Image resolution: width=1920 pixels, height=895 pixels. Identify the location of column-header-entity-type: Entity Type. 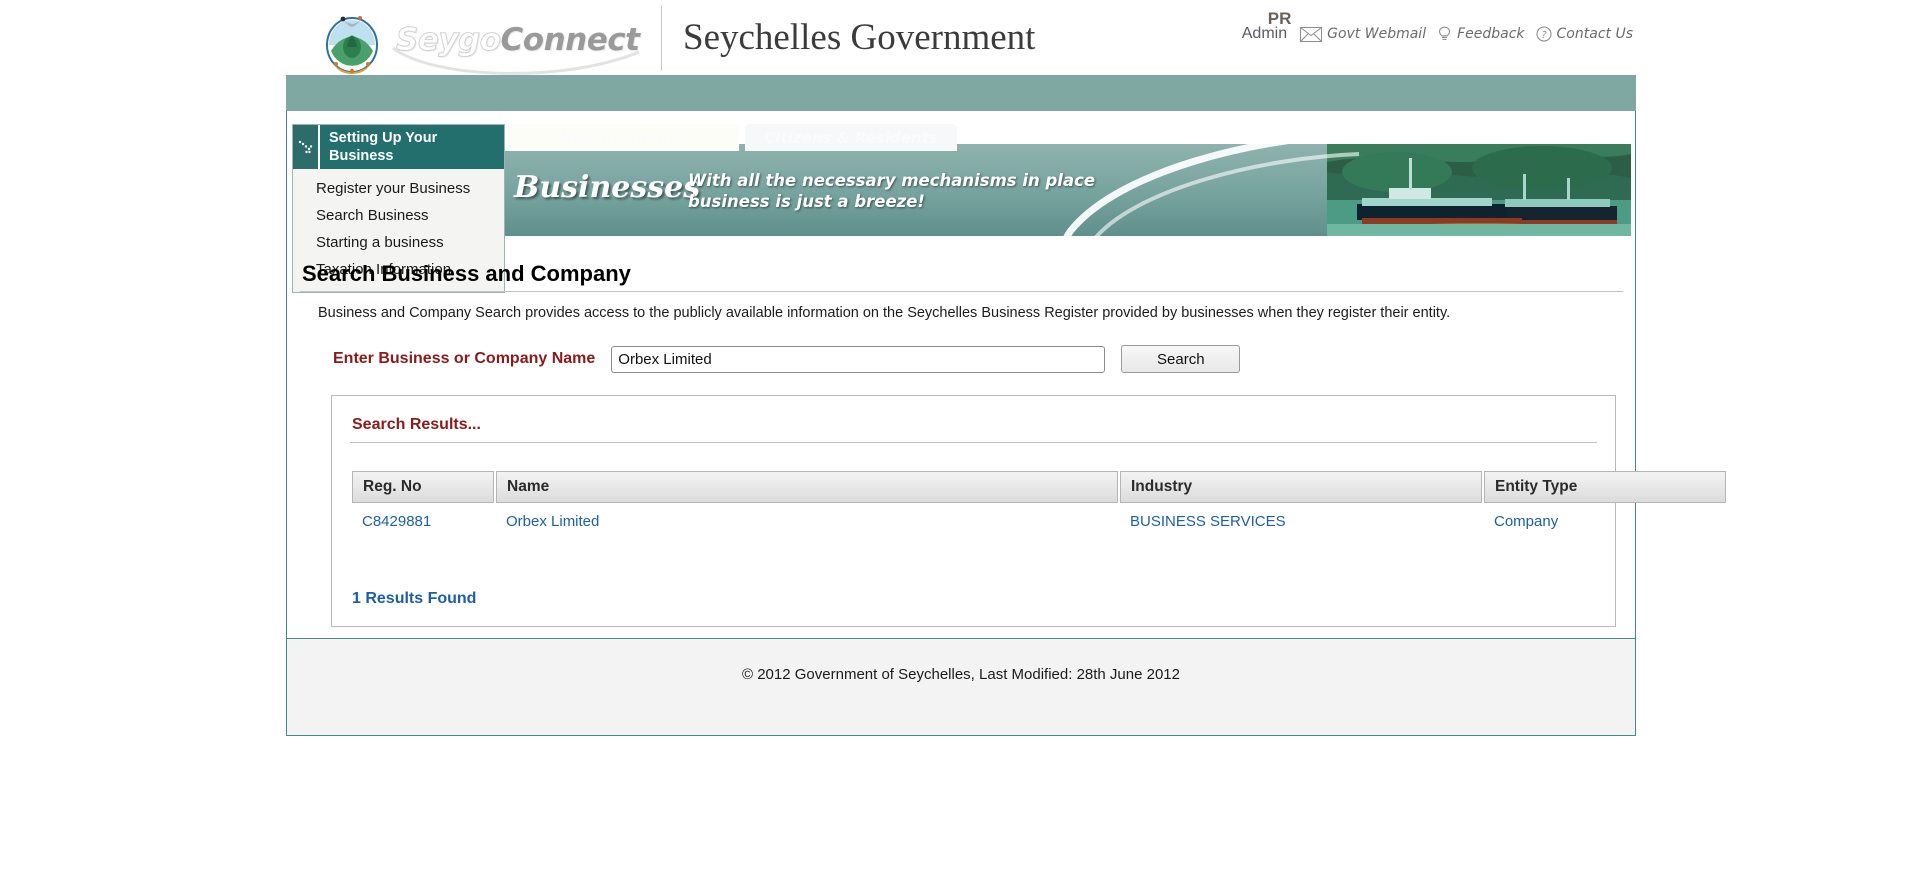
(1605, 487).